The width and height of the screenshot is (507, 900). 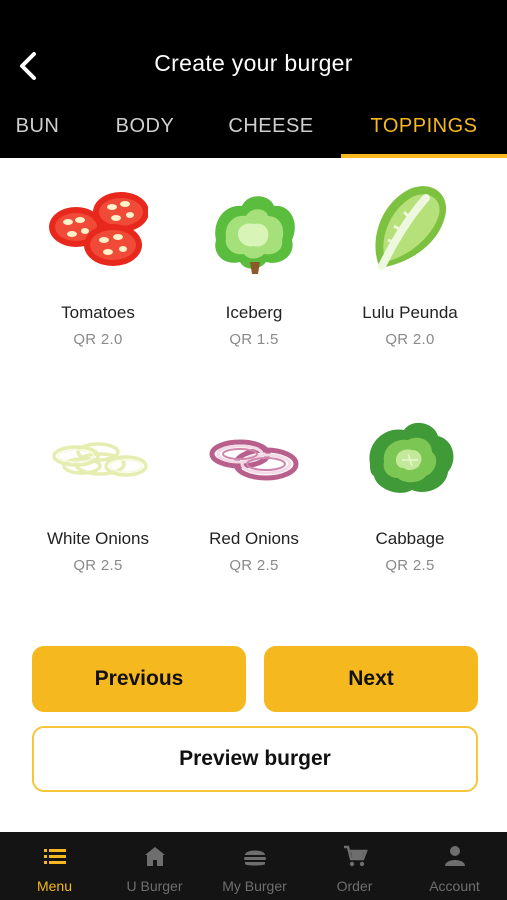 I want to click on cabbage-icon, so click(x=411, y=457).